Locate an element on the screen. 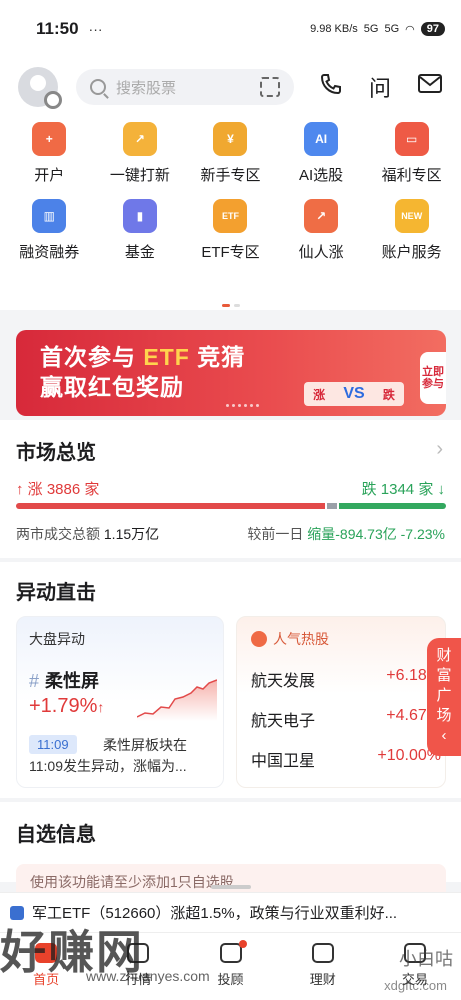 This screenshot has width=461, height=1000. scan-icon is located at coordinates (270, 87).